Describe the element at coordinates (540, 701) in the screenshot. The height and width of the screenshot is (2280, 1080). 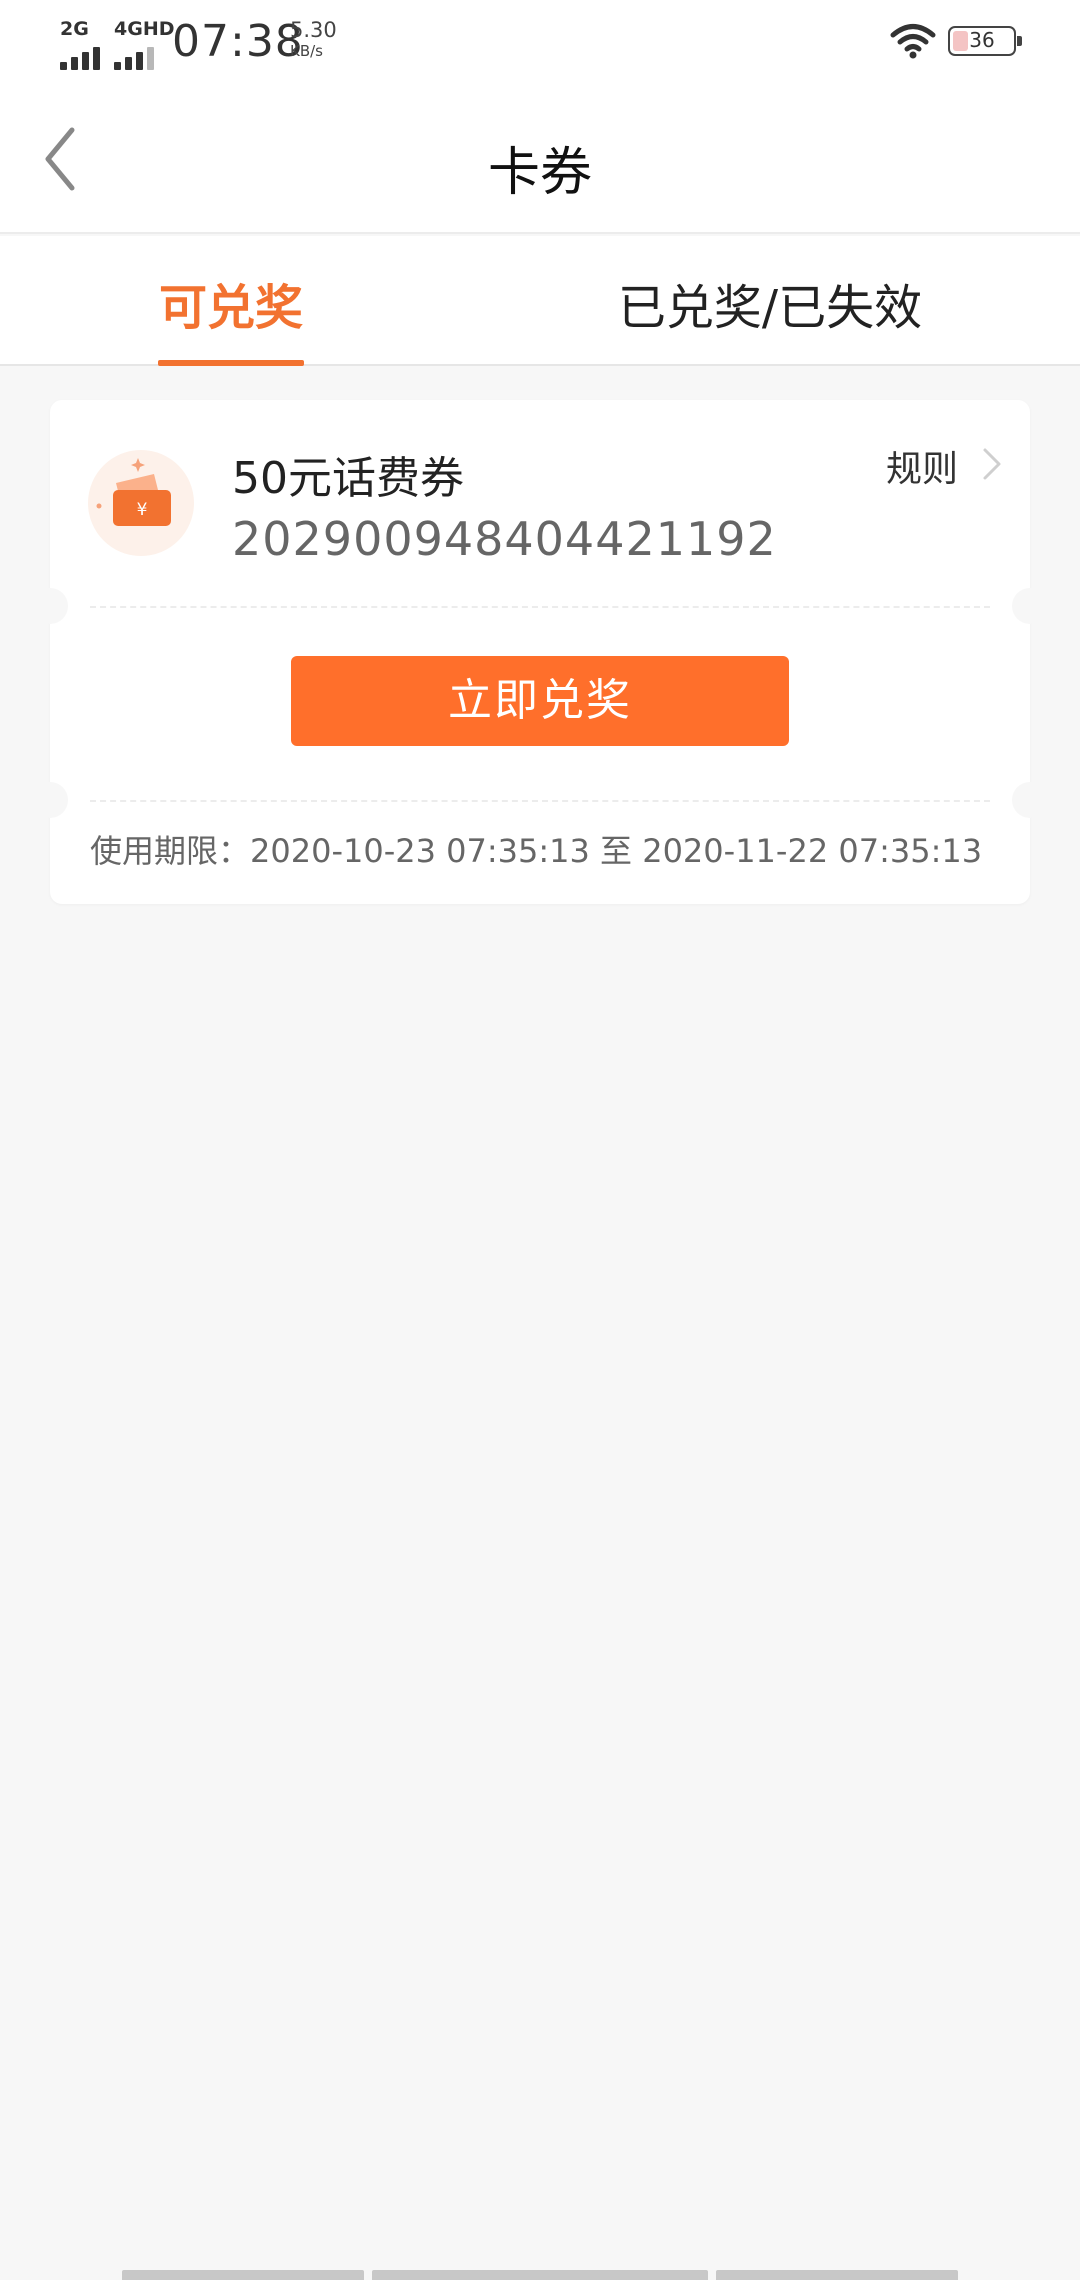
I see `redeem-button: 立即兑奖` at that location.